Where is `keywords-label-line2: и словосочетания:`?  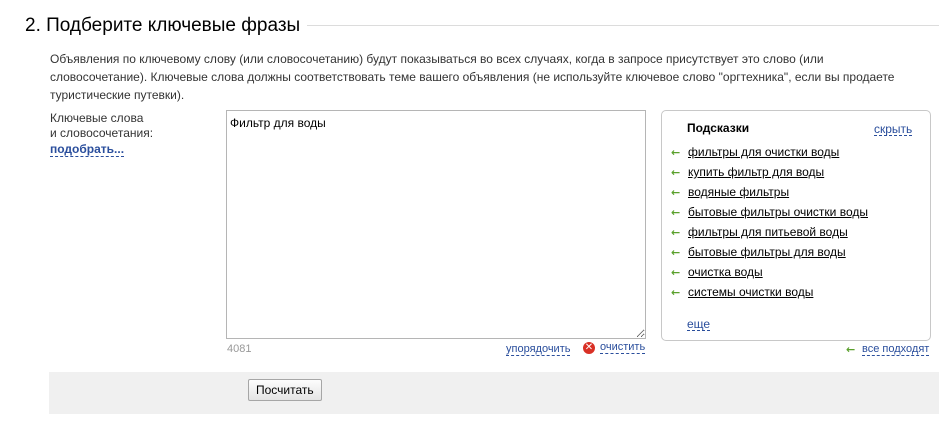
keywords-label-line2: и словосочетания: is located at coordinates (102, 133).